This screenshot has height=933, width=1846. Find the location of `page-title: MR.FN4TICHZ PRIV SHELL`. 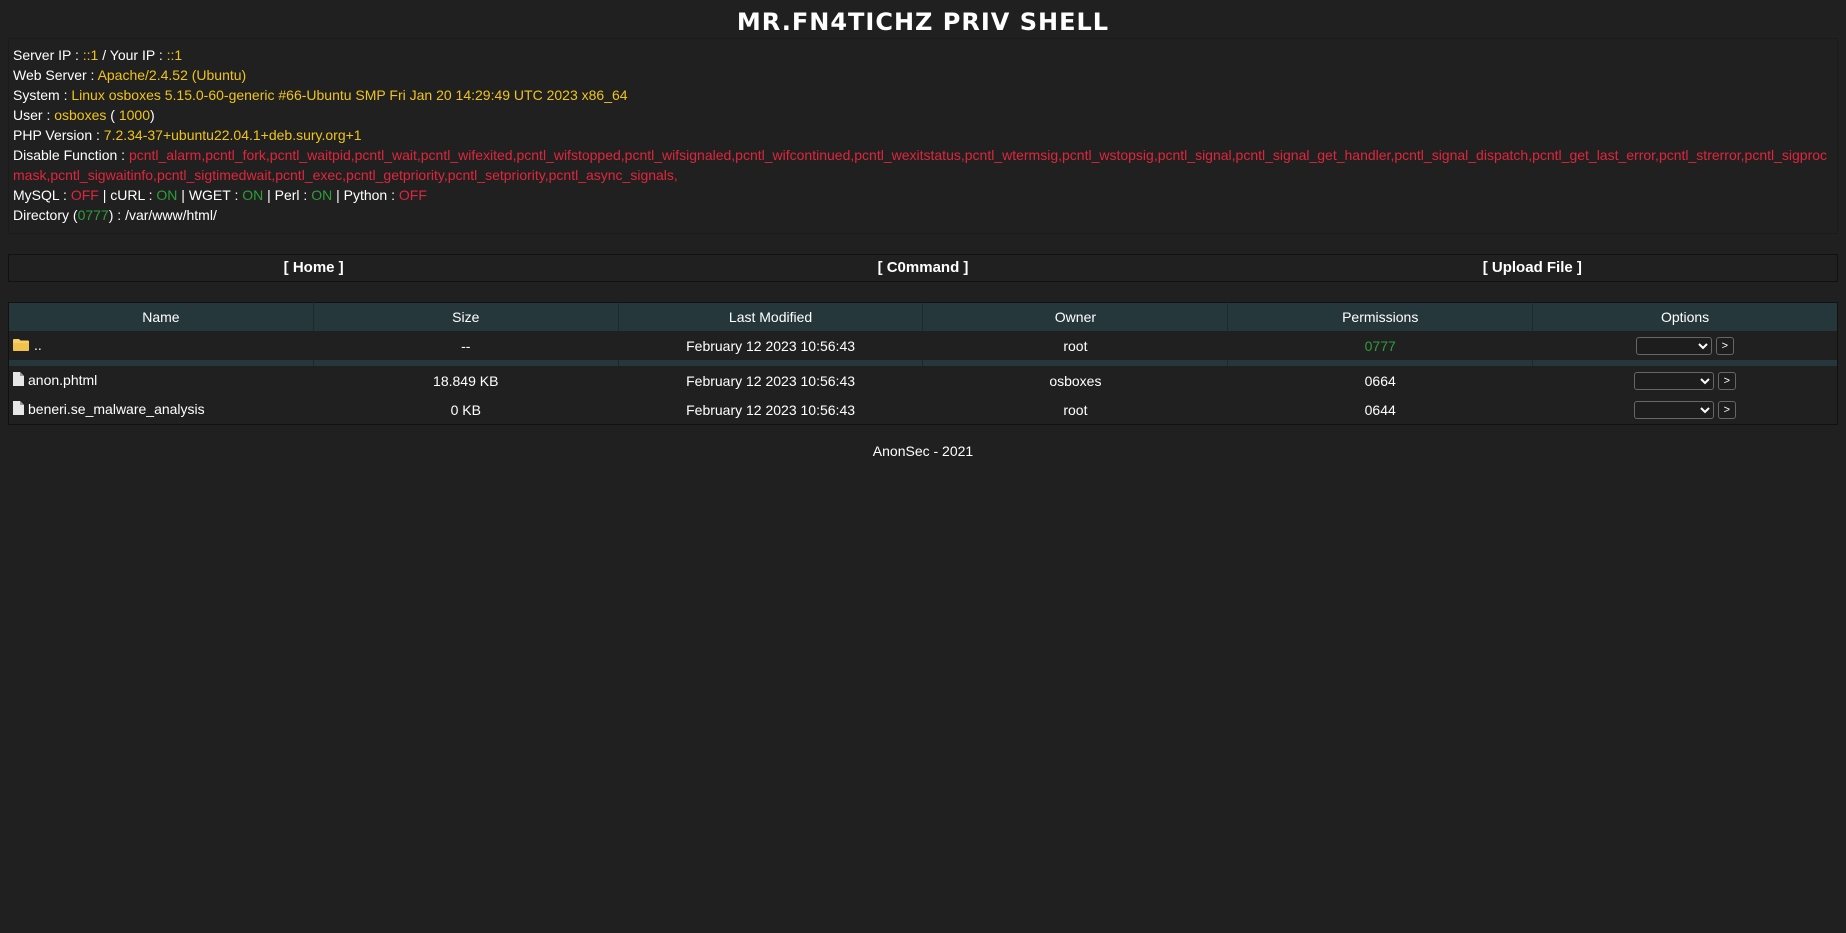

page-title: MR.FN4TICHZ PRIV SHELL is located at coordinates (923, 22).